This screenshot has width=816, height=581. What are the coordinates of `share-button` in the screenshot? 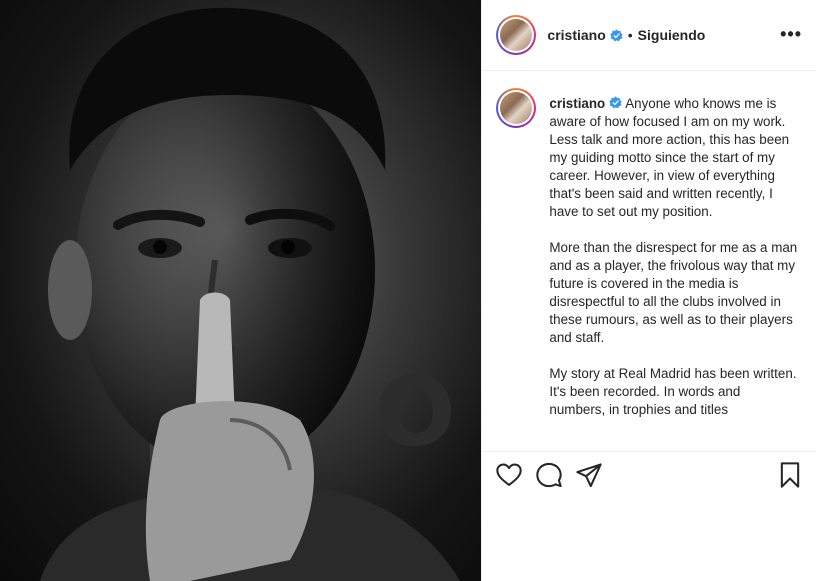 It's located at (589, 475).